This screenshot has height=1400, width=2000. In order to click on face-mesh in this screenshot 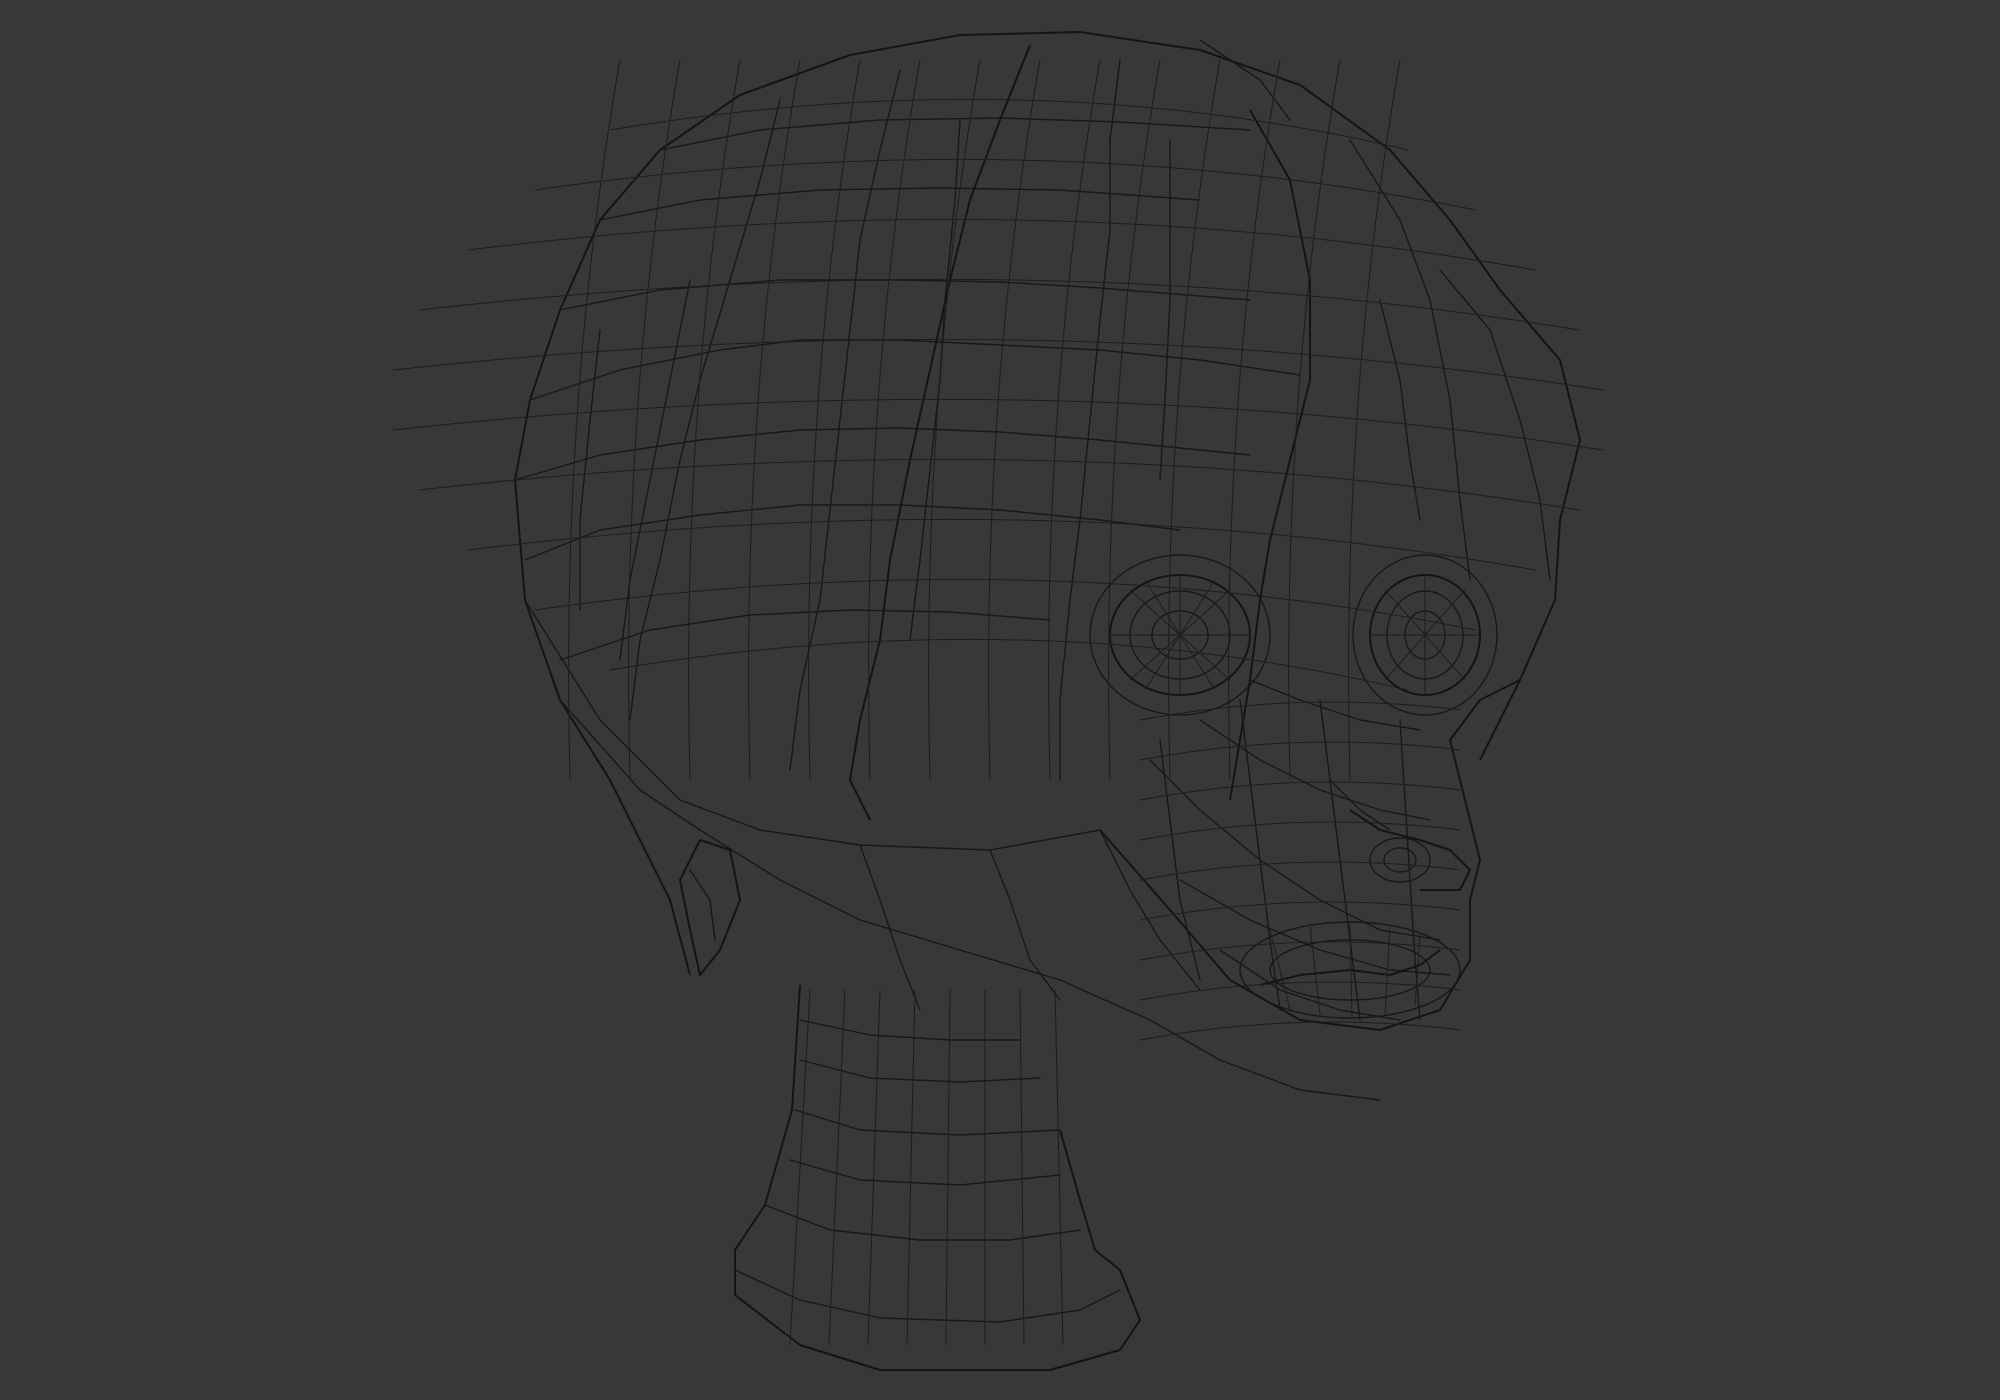, I will do `click(1110, 890)`.